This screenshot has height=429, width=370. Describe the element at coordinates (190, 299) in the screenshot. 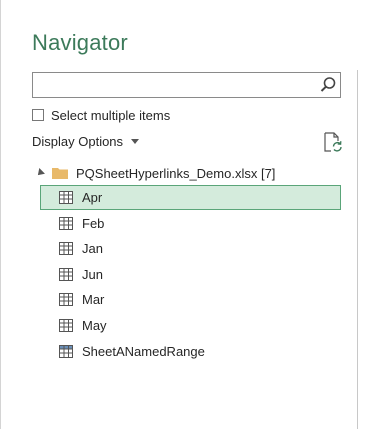

I see `sheet-item-mar: Mar` at that location.